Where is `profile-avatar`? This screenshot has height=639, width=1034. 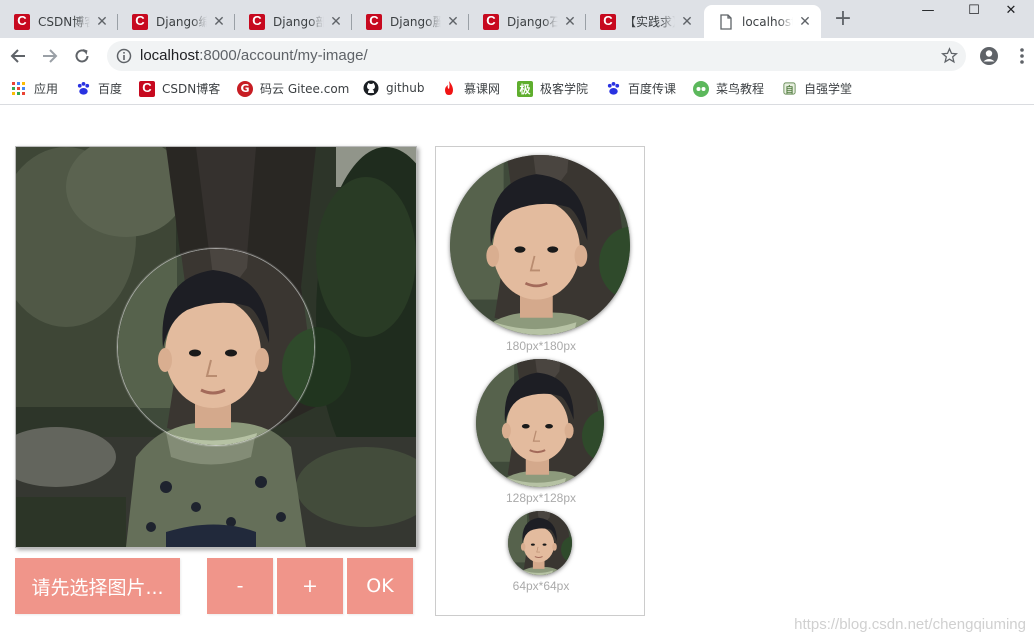
profile-avatar is located at coordinates (989, 56).